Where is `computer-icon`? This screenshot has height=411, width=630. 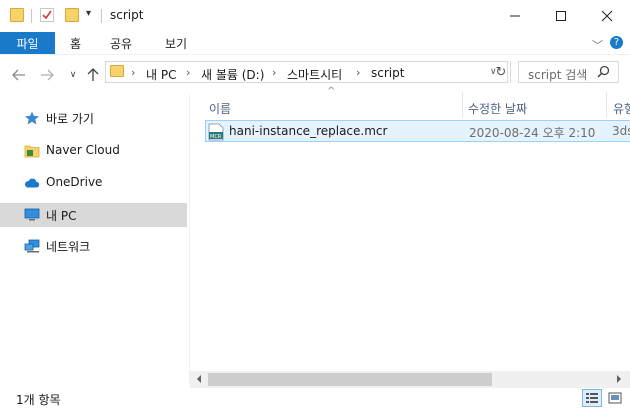 computer-icon is located at coordinates (32, 214).